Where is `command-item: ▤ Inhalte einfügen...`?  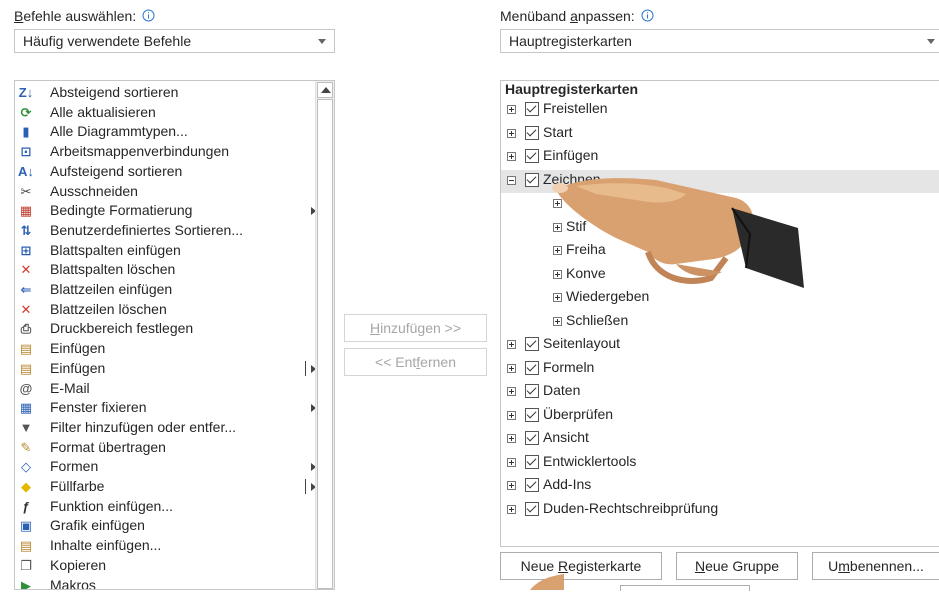
command-item: ▤ Inhalte einfügen... is located at coordinates (165, 546).